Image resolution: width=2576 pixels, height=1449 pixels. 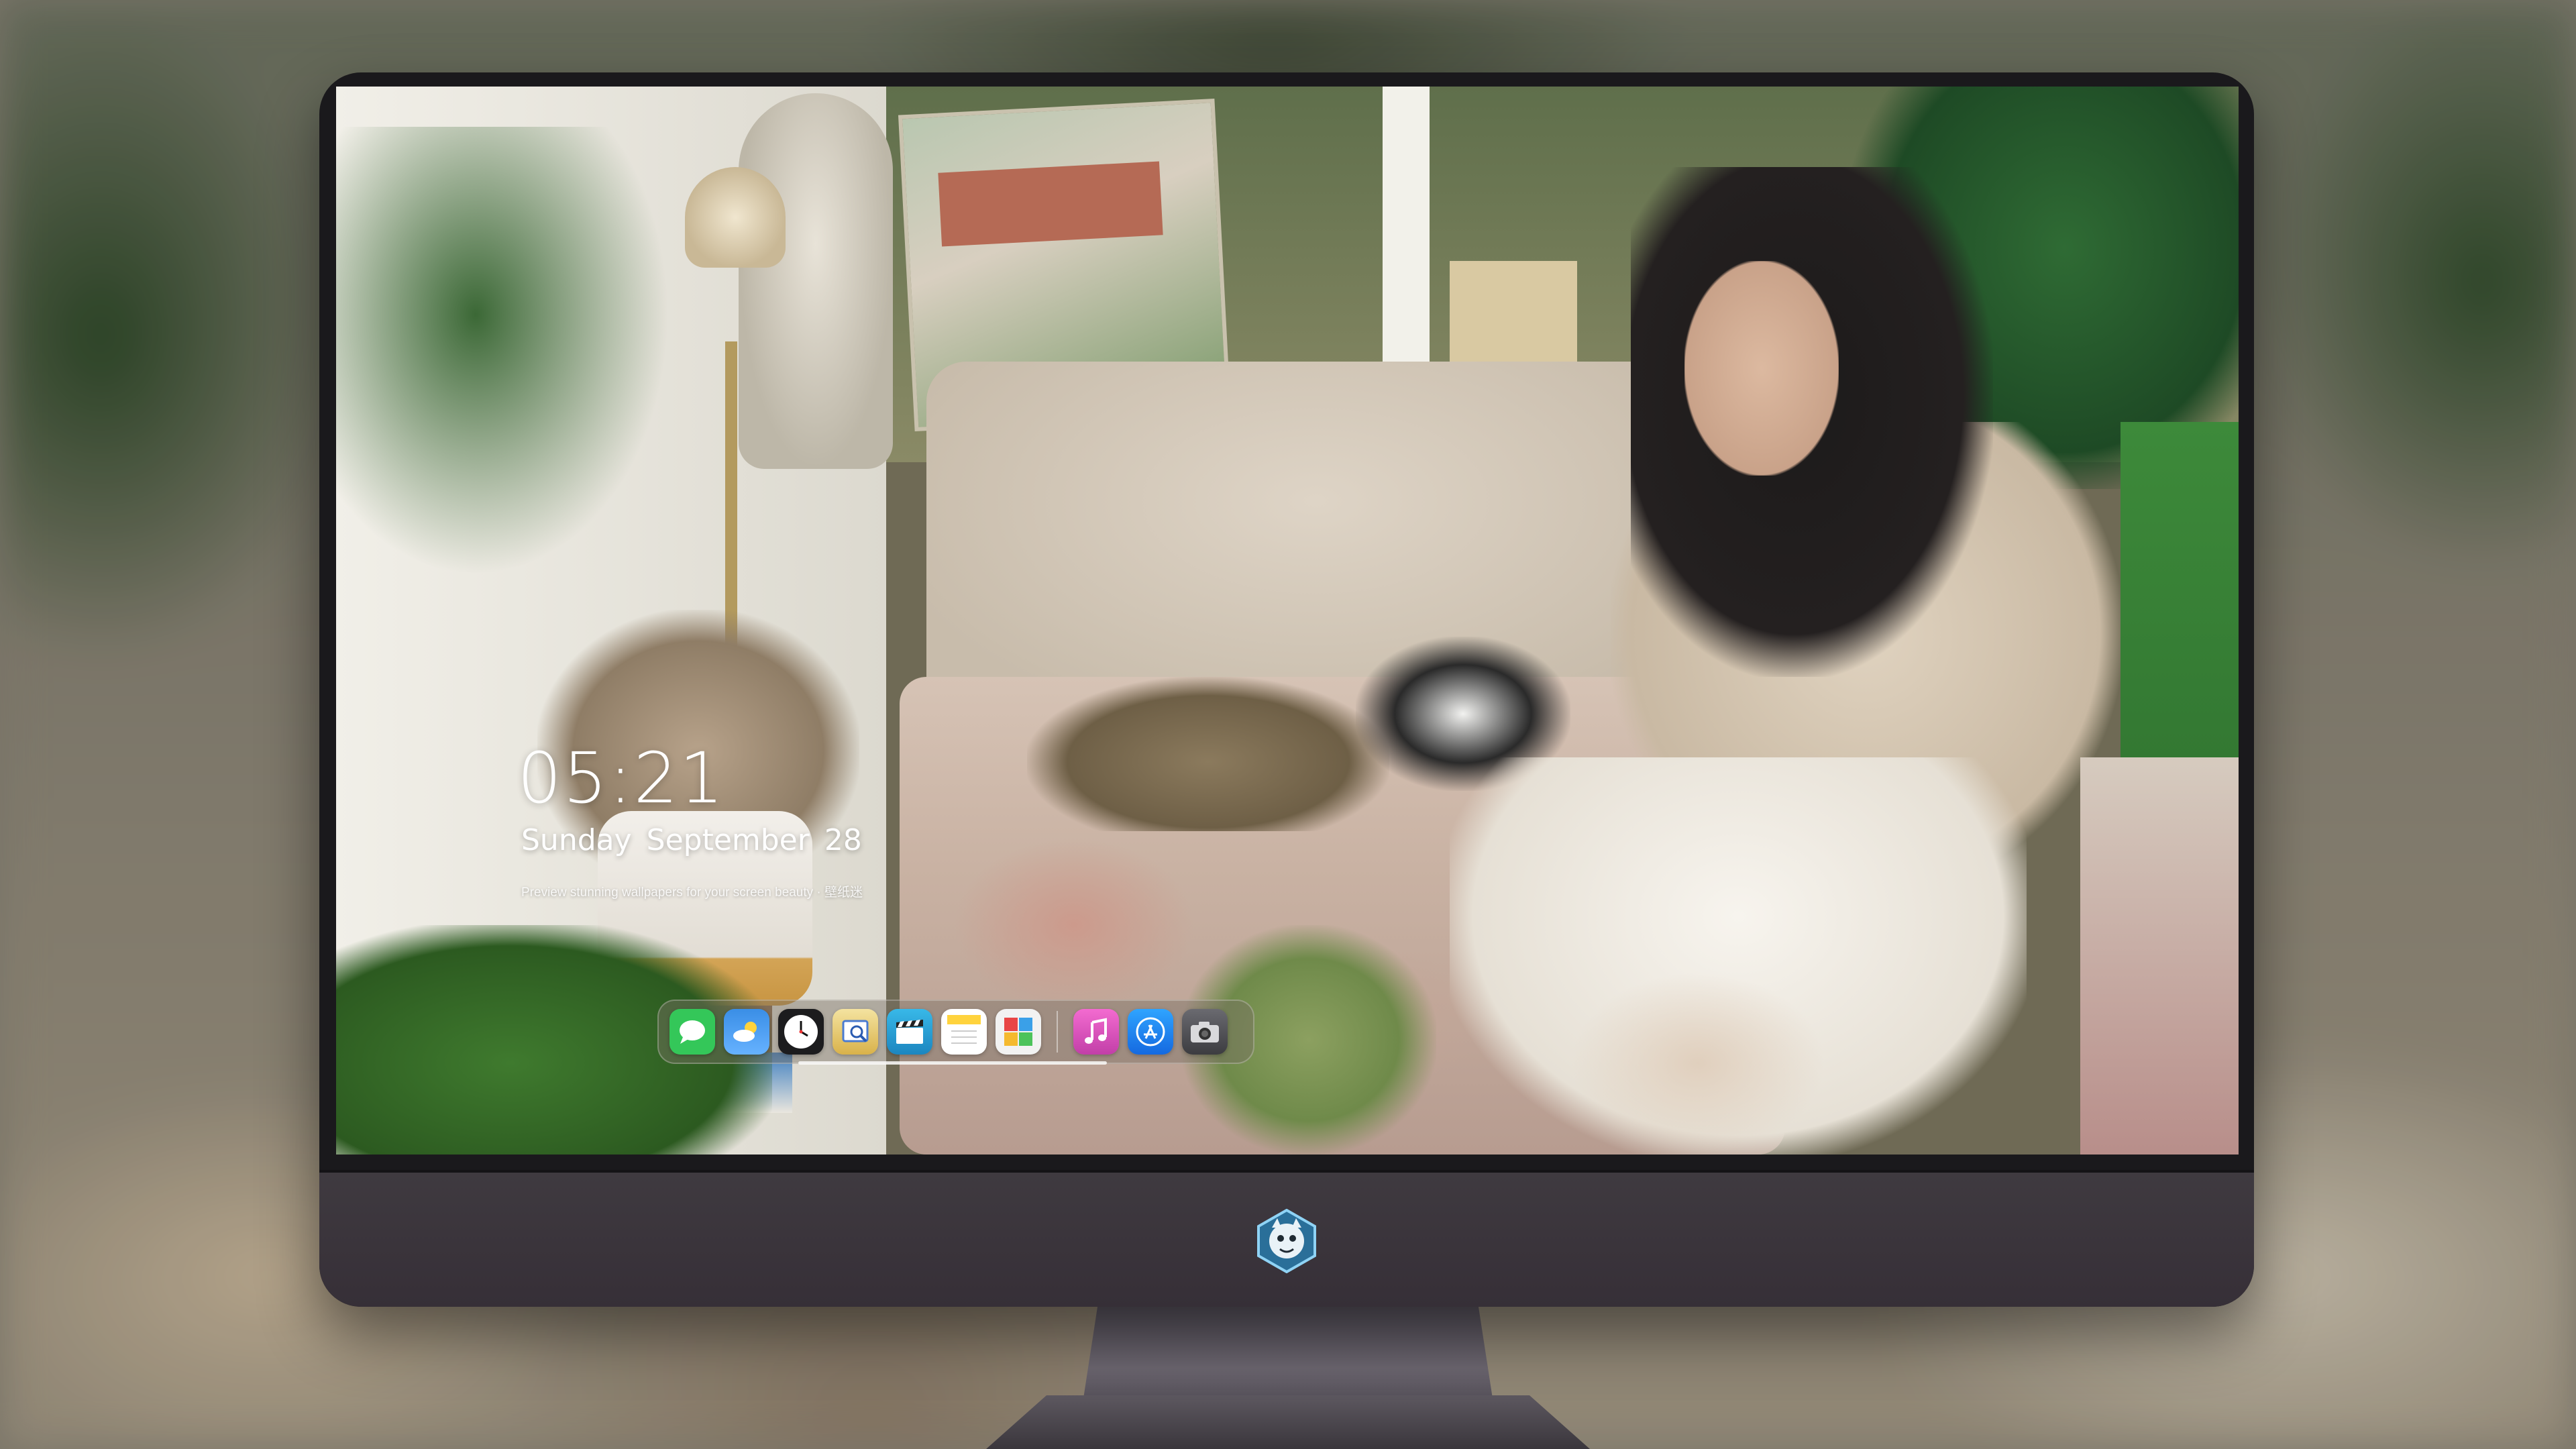 What do you see at coordinates (1150, 1032) in the screenshot?
I see `appstore-icon` at bounding box center [1150, 1032].